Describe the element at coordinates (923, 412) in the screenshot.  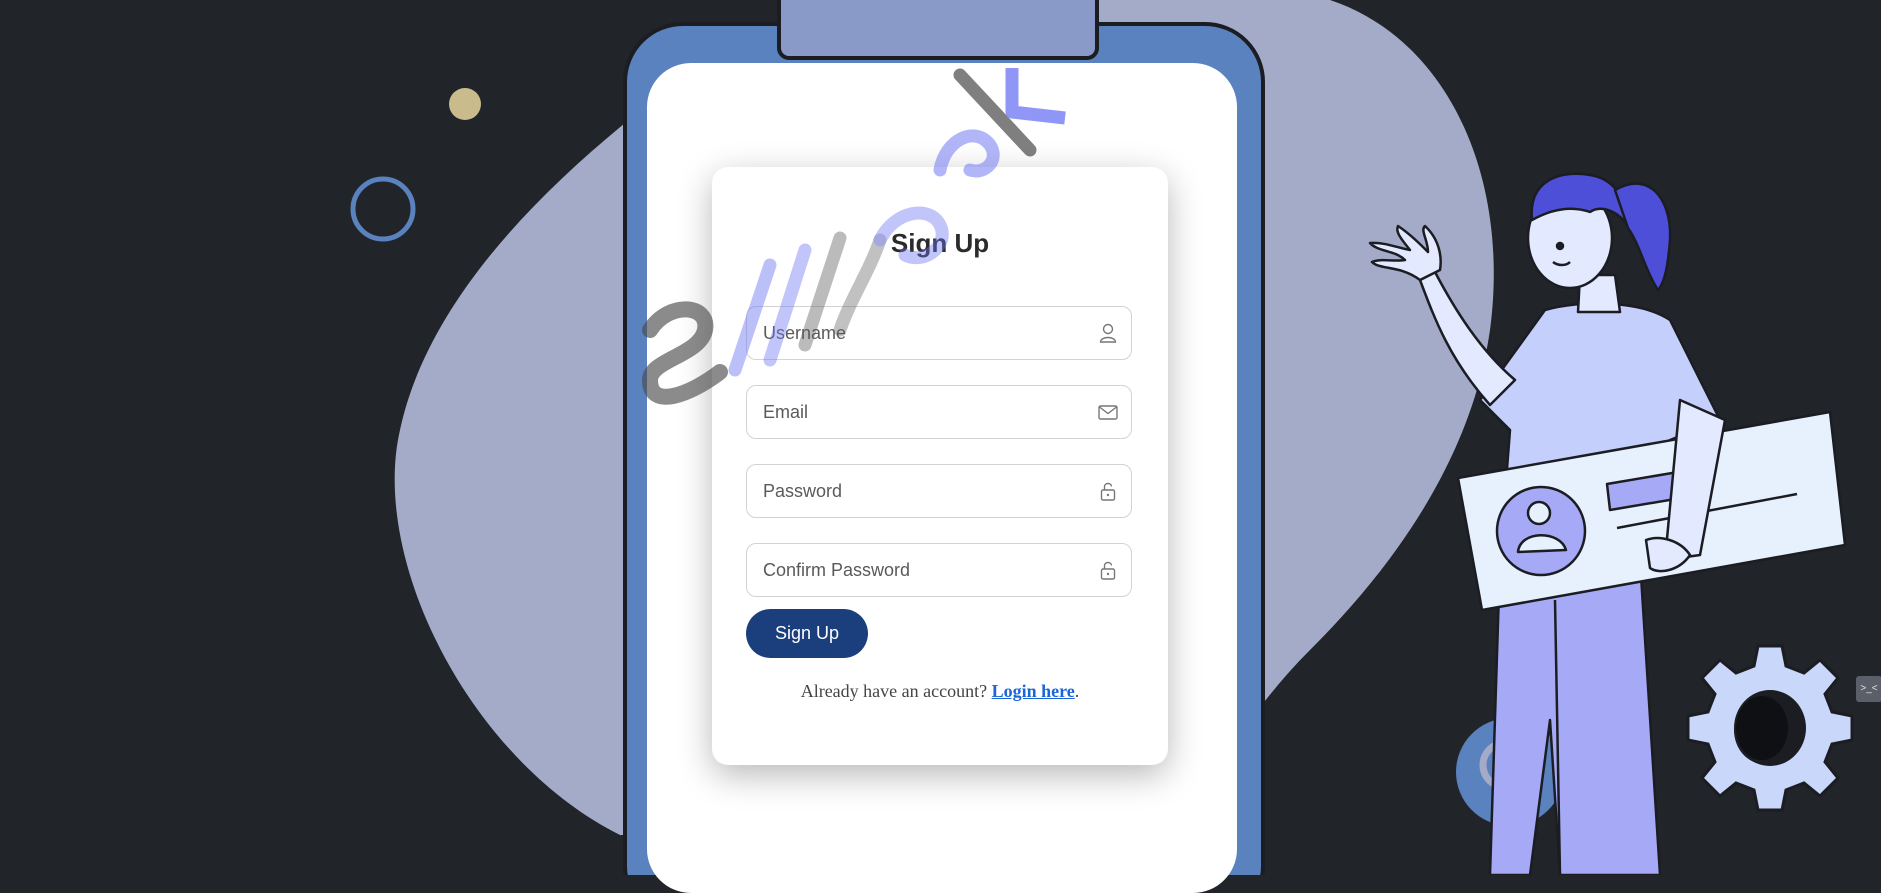
I see `email-input` at that location.